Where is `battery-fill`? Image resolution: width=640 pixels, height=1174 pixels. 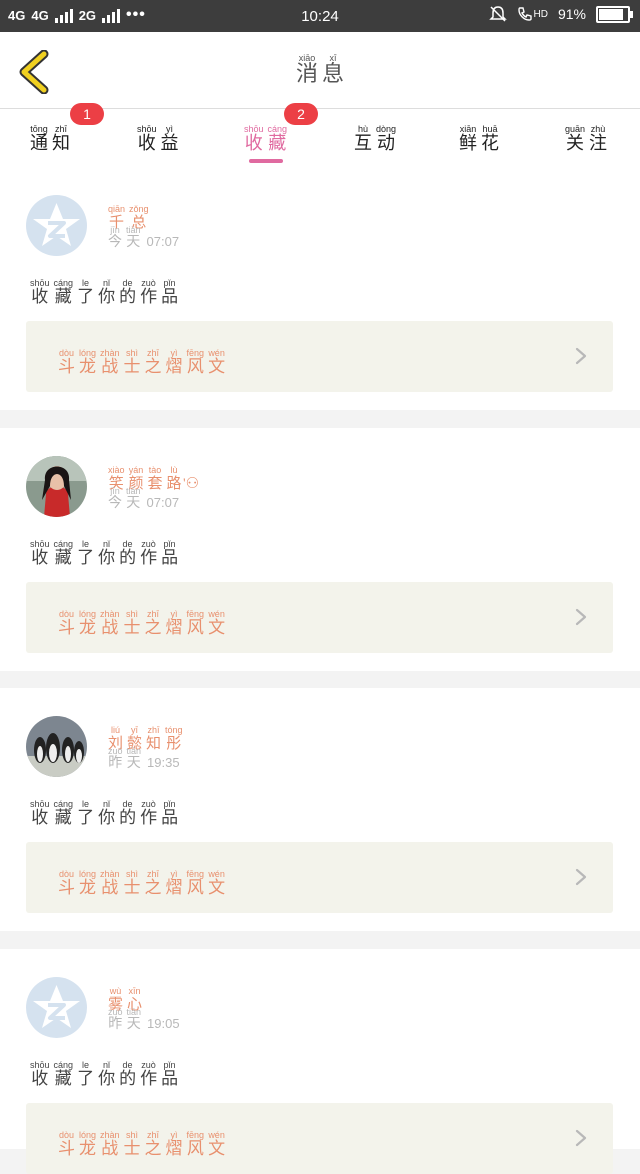
battery-fill is located at coordinates (611, 14).